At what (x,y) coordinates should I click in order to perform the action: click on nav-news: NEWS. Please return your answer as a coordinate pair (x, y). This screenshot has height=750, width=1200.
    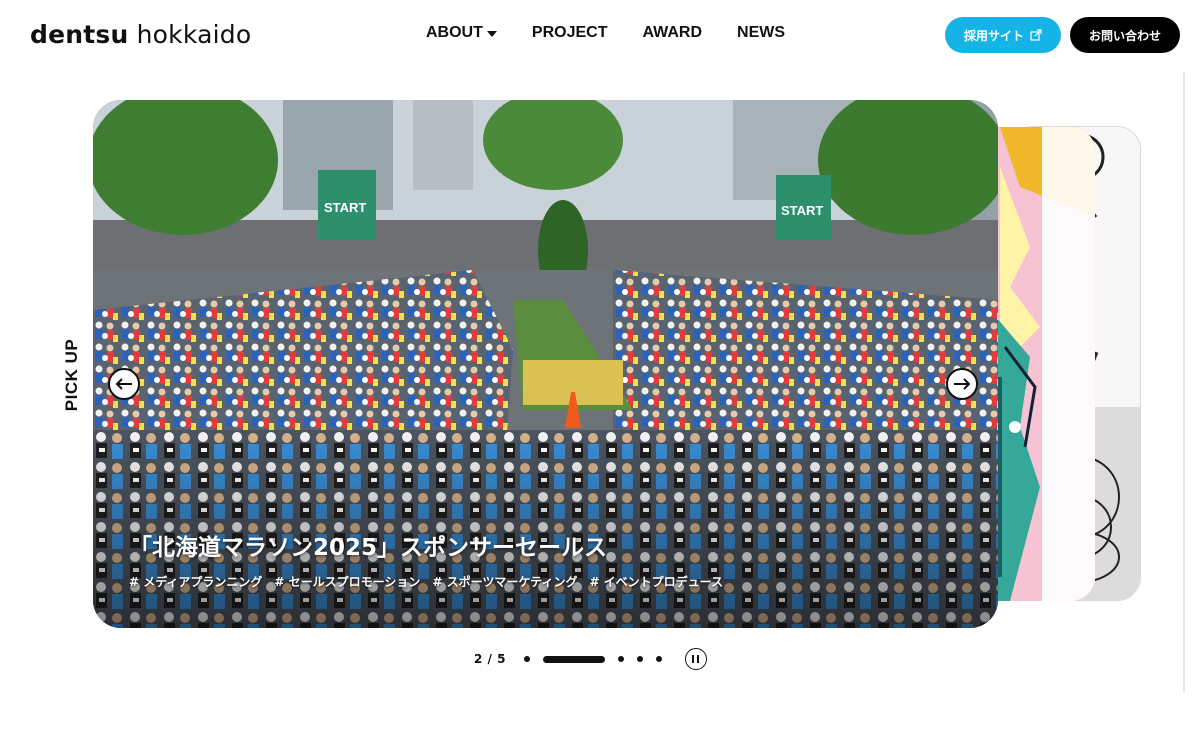
    Looking at the image, I should click on (761, 33).